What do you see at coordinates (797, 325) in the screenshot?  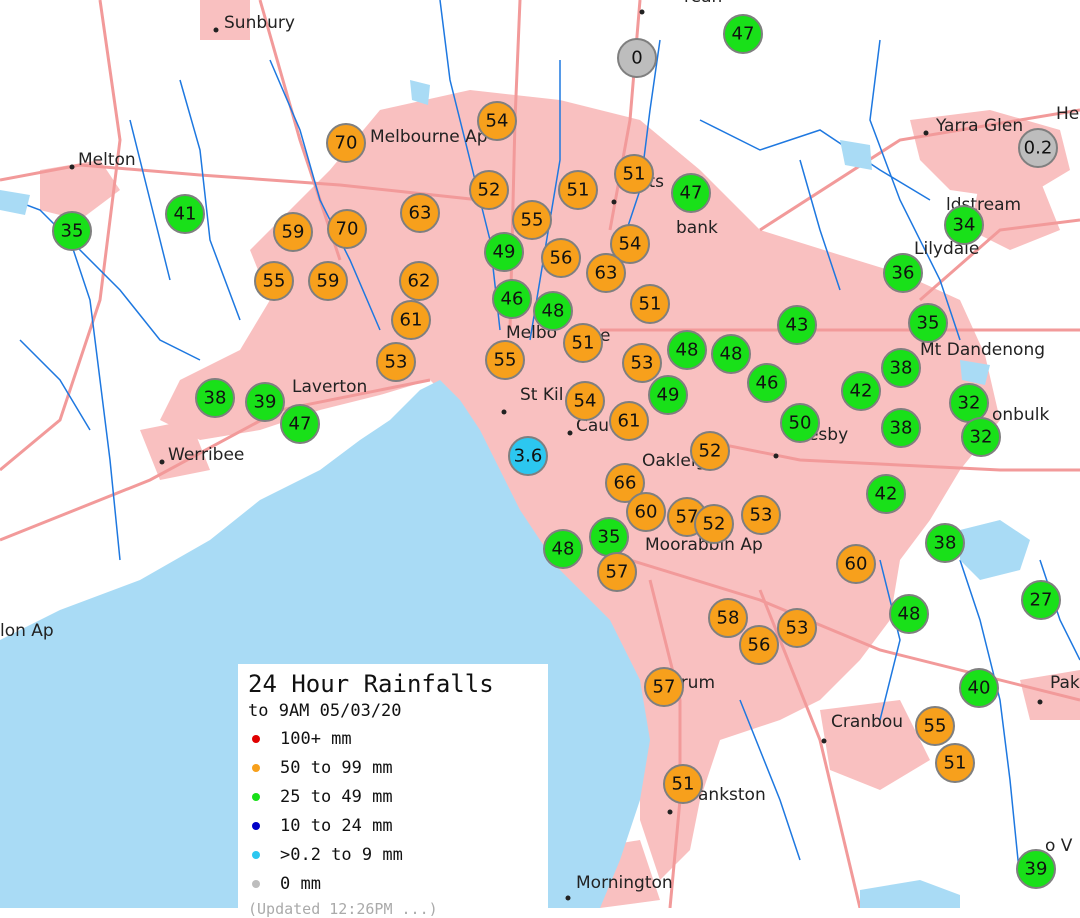 I see `rainfall-station-marker: 43` at bounding box center [797, 325].